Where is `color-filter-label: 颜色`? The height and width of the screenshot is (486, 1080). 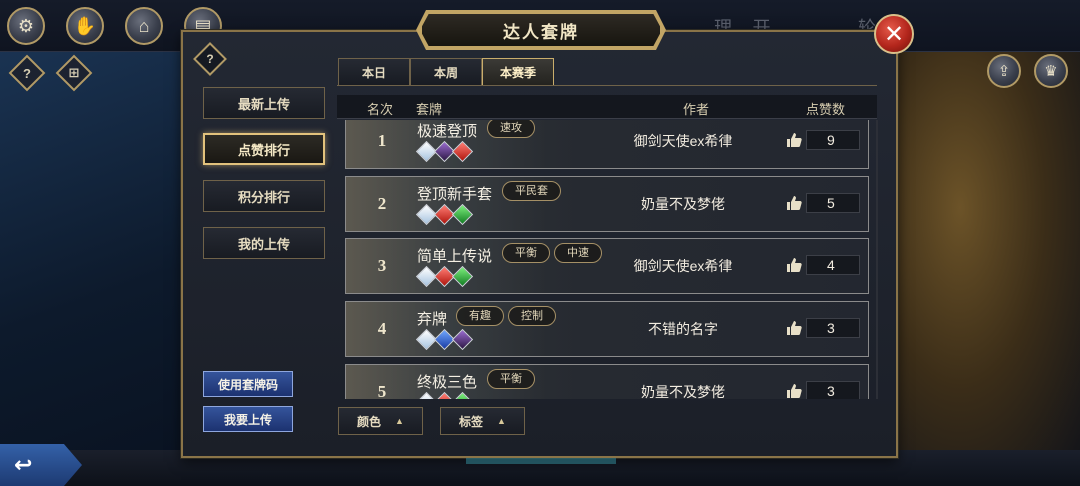
color-filter-label: 颜色 is located at coordinates (369, 421).